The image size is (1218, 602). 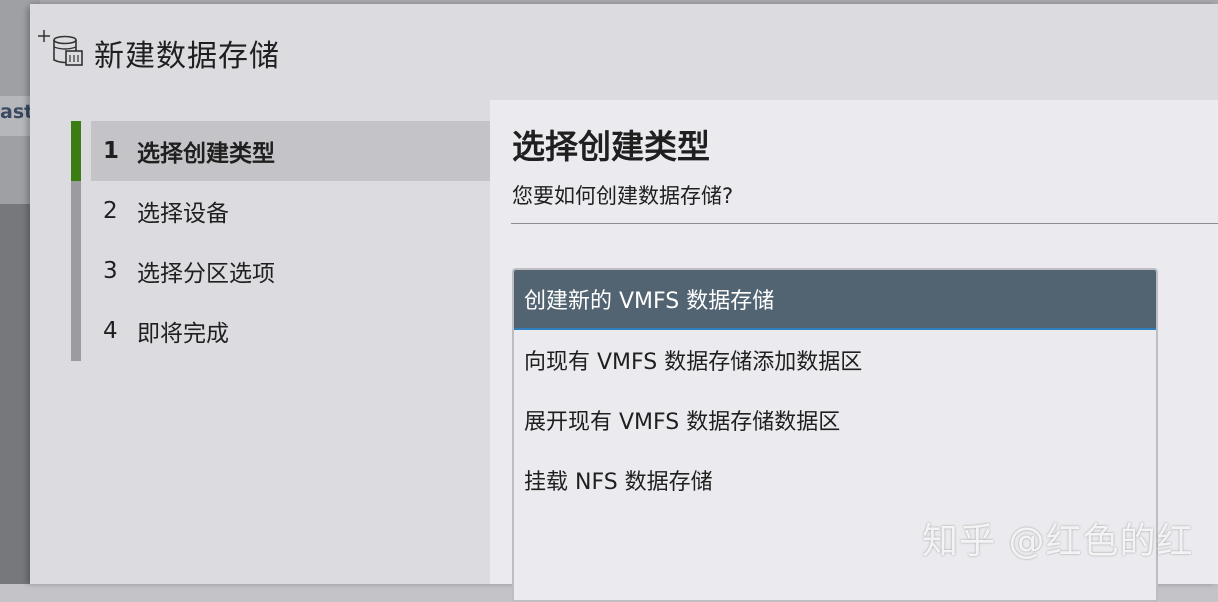 What do you see at coordinates (618, 482) in the screenshot?
I see `option-label: 挂载 NFS 数据存储` at bounding box center [618, 482].